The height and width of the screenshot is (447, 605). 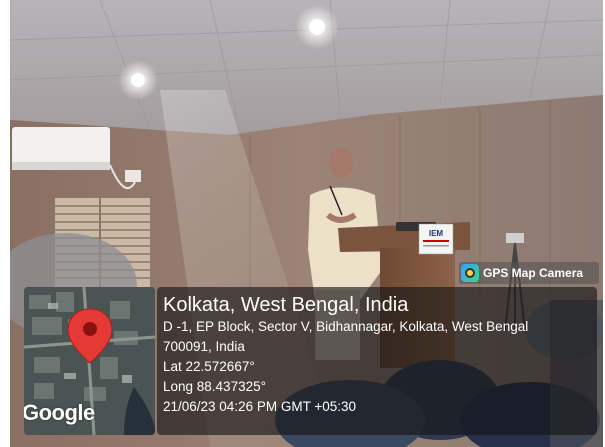 What do you see at coordinates (89, 361) in the screenshot?
I see `map-thumbnail: Google` at bounding box center [89, 361].